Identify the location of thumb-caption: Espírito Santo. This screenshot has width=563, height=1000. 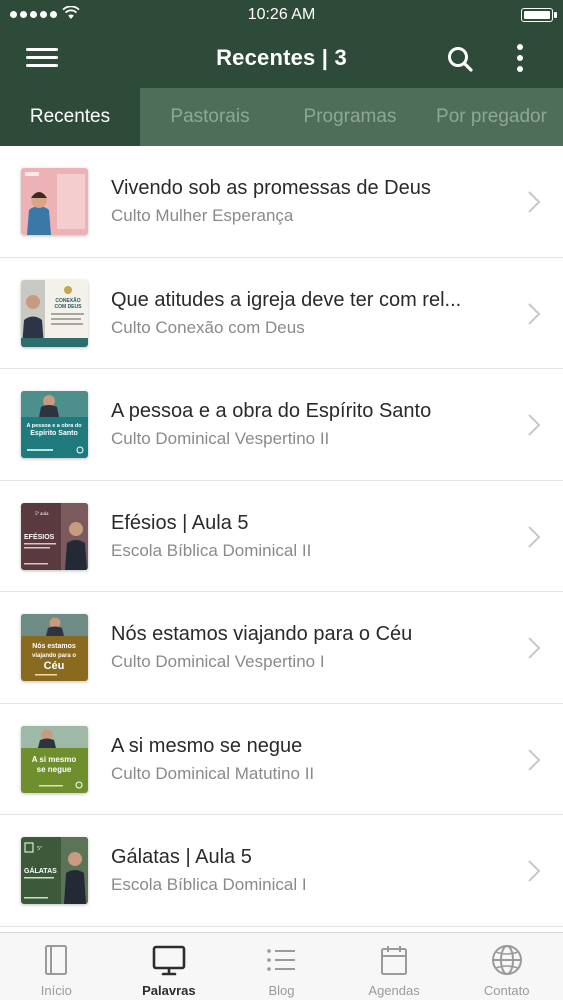
(53, 433).